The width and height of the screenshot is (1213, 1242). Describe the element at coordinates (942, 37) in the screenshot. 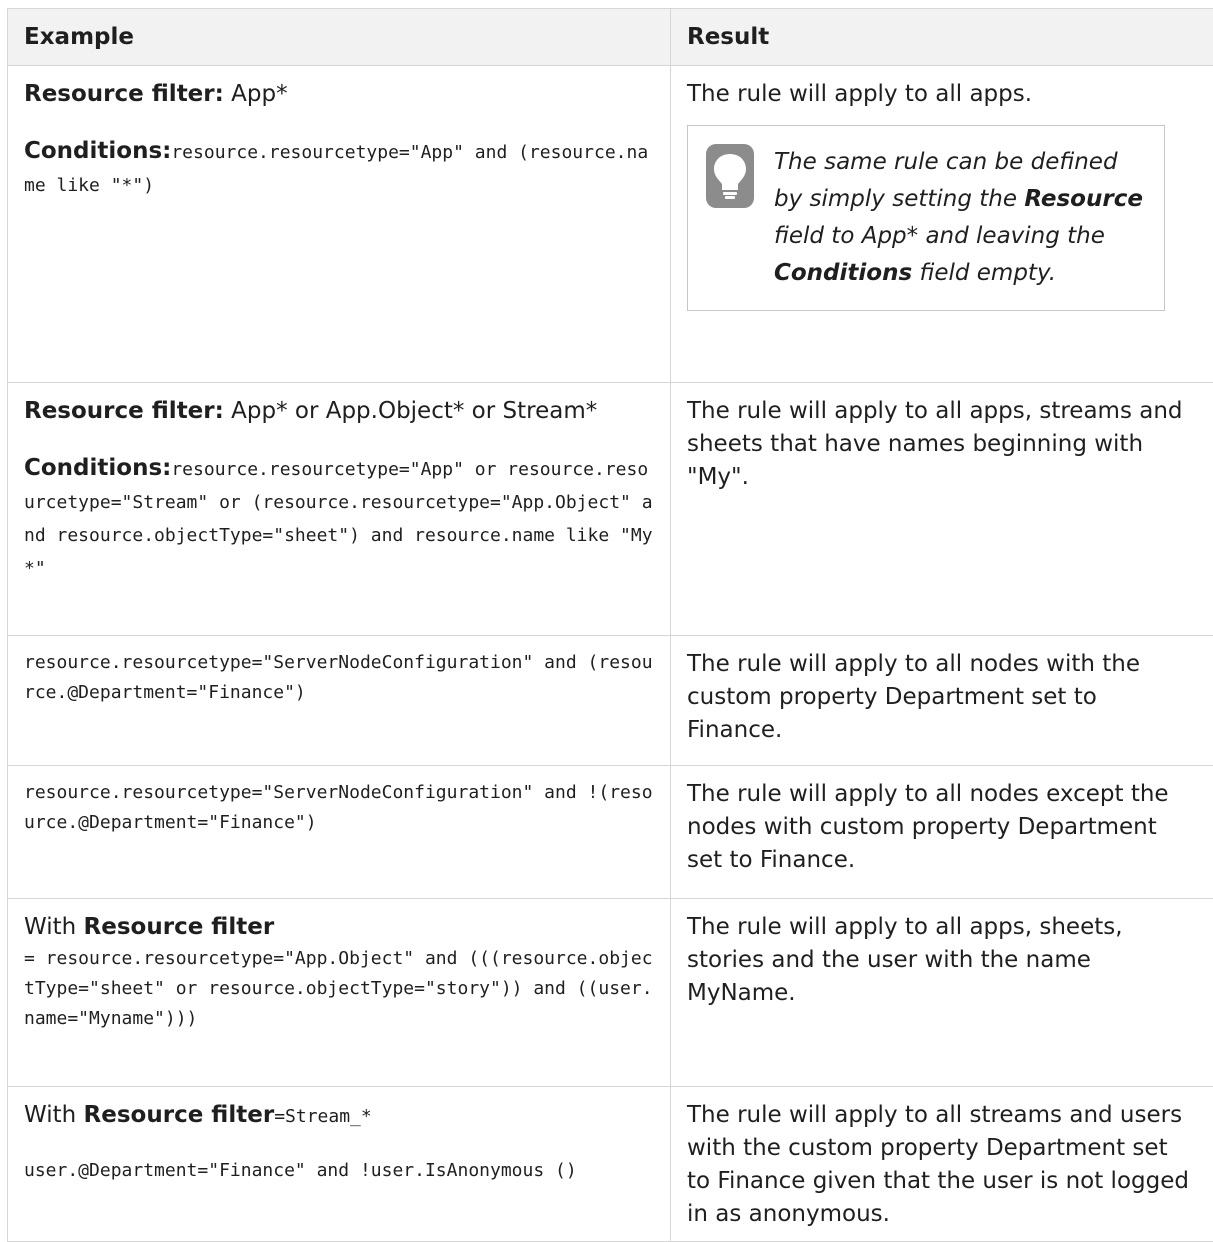

I see `header-result: Result` at that location.